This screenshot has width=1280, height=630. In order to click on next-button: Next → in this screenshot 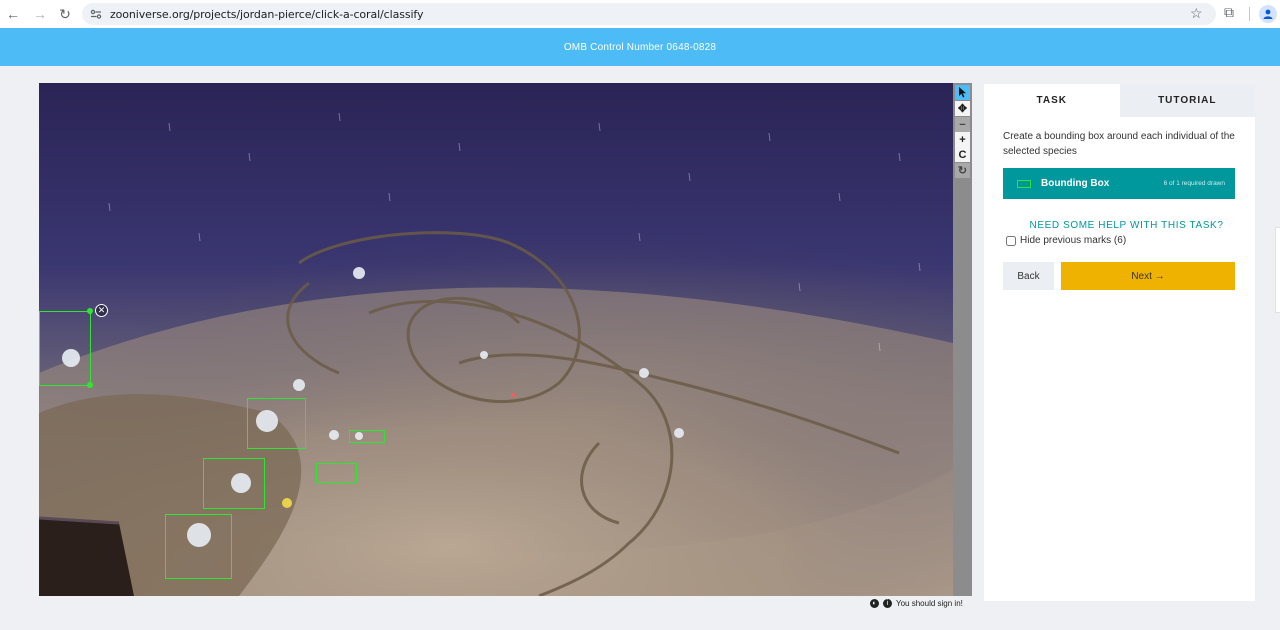, I will do `click(1148, 276)`.